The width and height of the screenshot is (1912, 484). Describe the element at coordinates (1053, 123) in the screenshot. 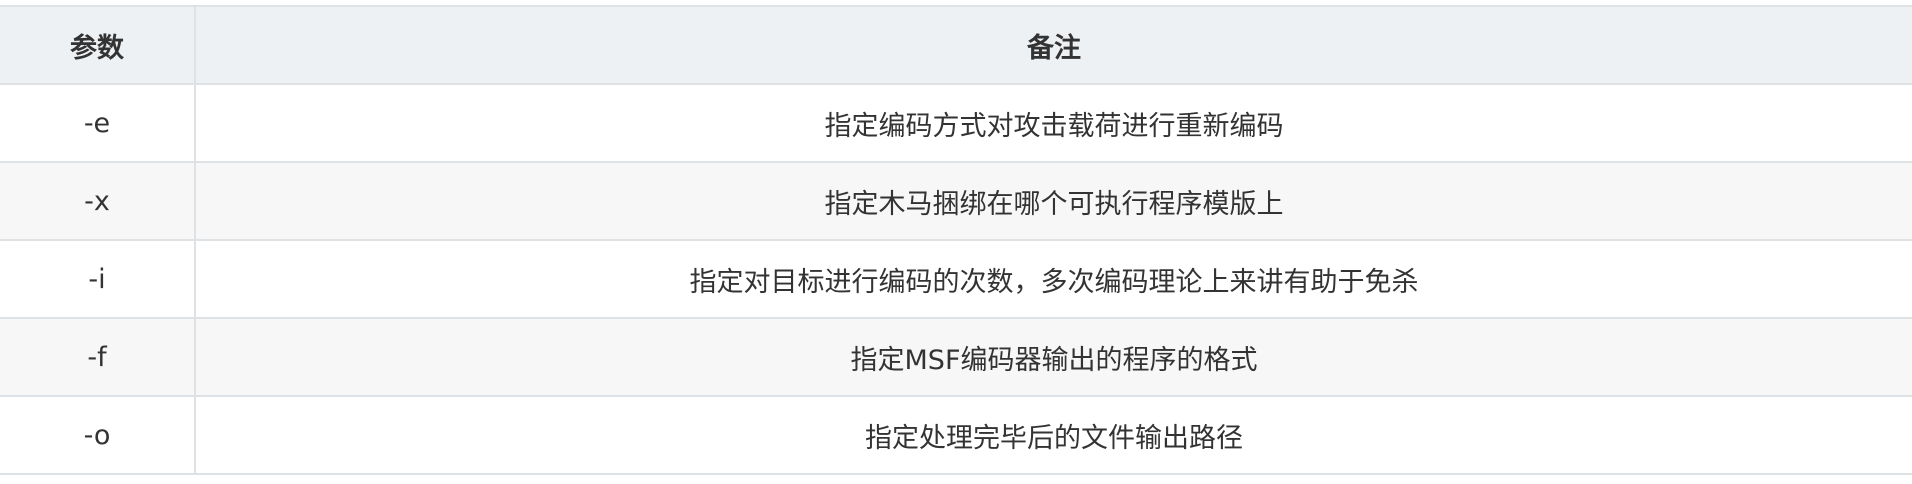

I see `note-cell: 指定编码方式对攻击载荷进行重新编码` at that location.